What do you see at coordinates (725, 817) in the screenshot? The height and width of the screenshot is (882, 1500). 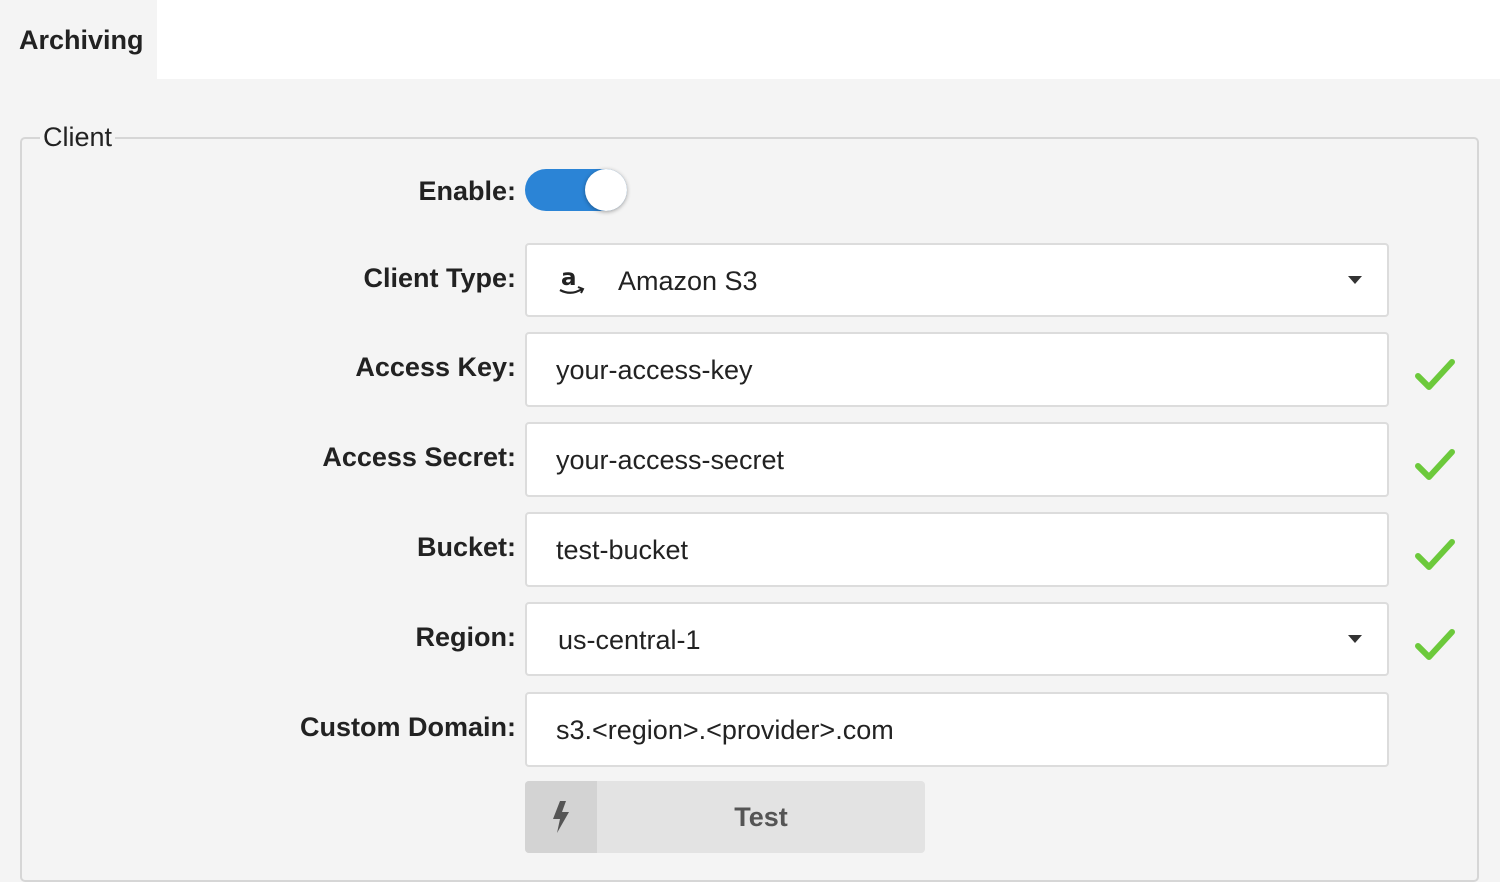 I see `test-button: Test` at bounding box center [725, 817].